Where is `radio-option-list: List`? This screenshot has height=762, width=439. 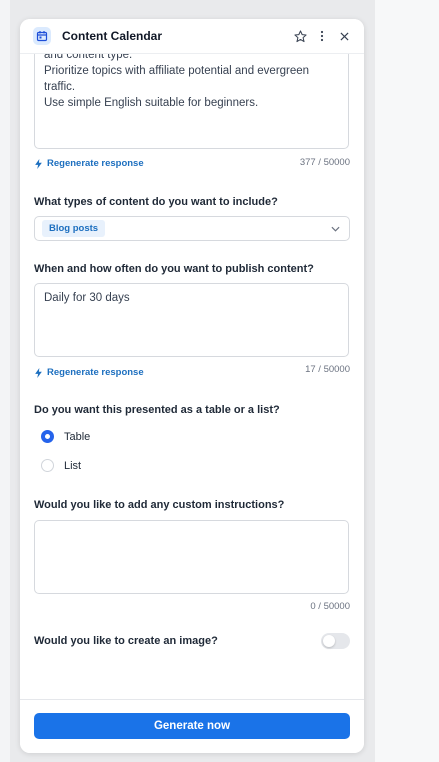 radio-option-list: List is located at coordinates (61, 465).